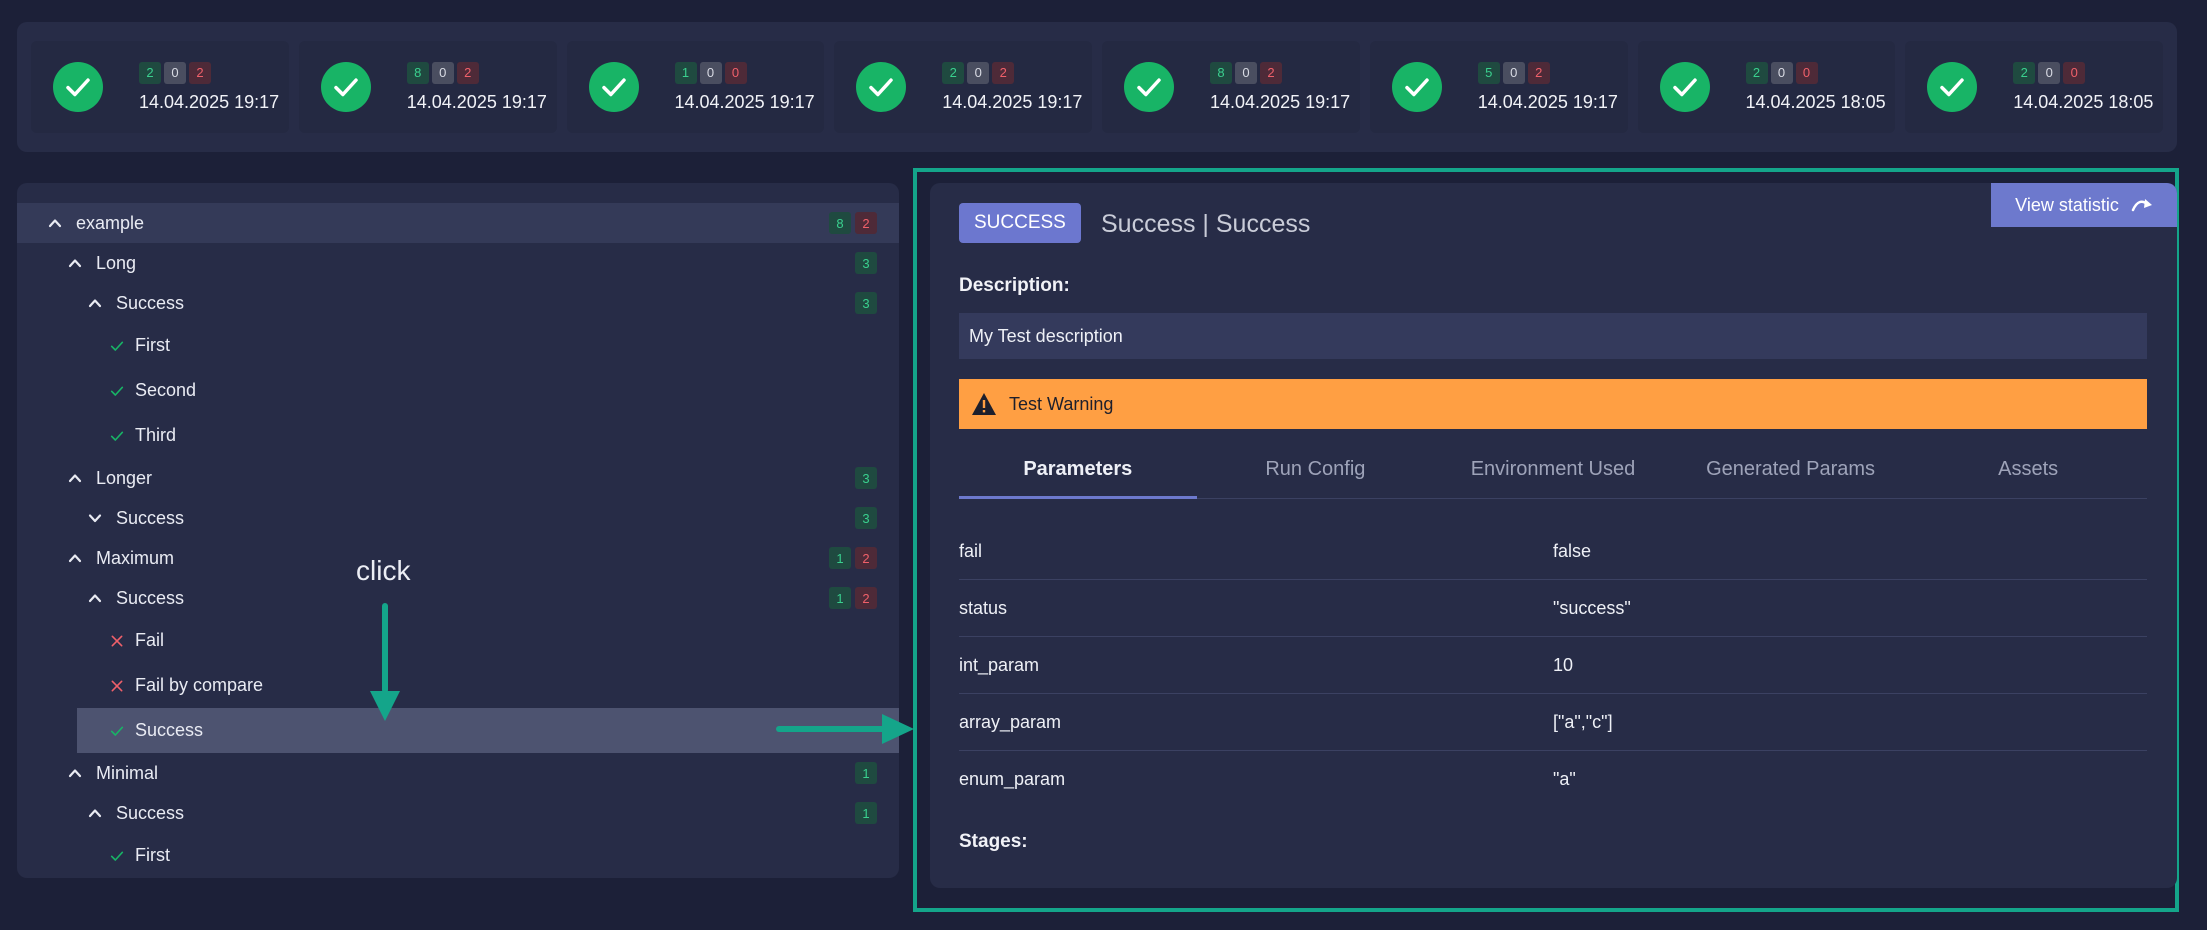 This screenshot has height=930, width=2207. What do you see at coordinates (117, 641) in the screenshot?
I see `fail-cross-icon` at bounding box center [117, 641].